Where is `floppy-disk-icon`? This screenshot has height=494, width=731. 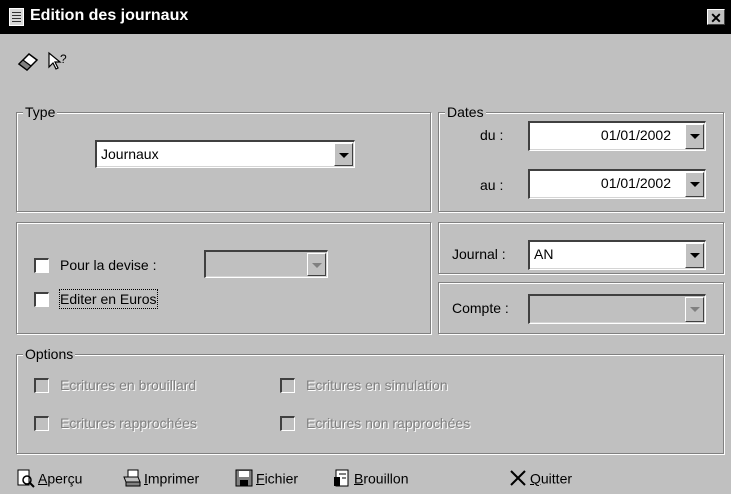 floppy-disk-icon is located at coordinates (244, 478).